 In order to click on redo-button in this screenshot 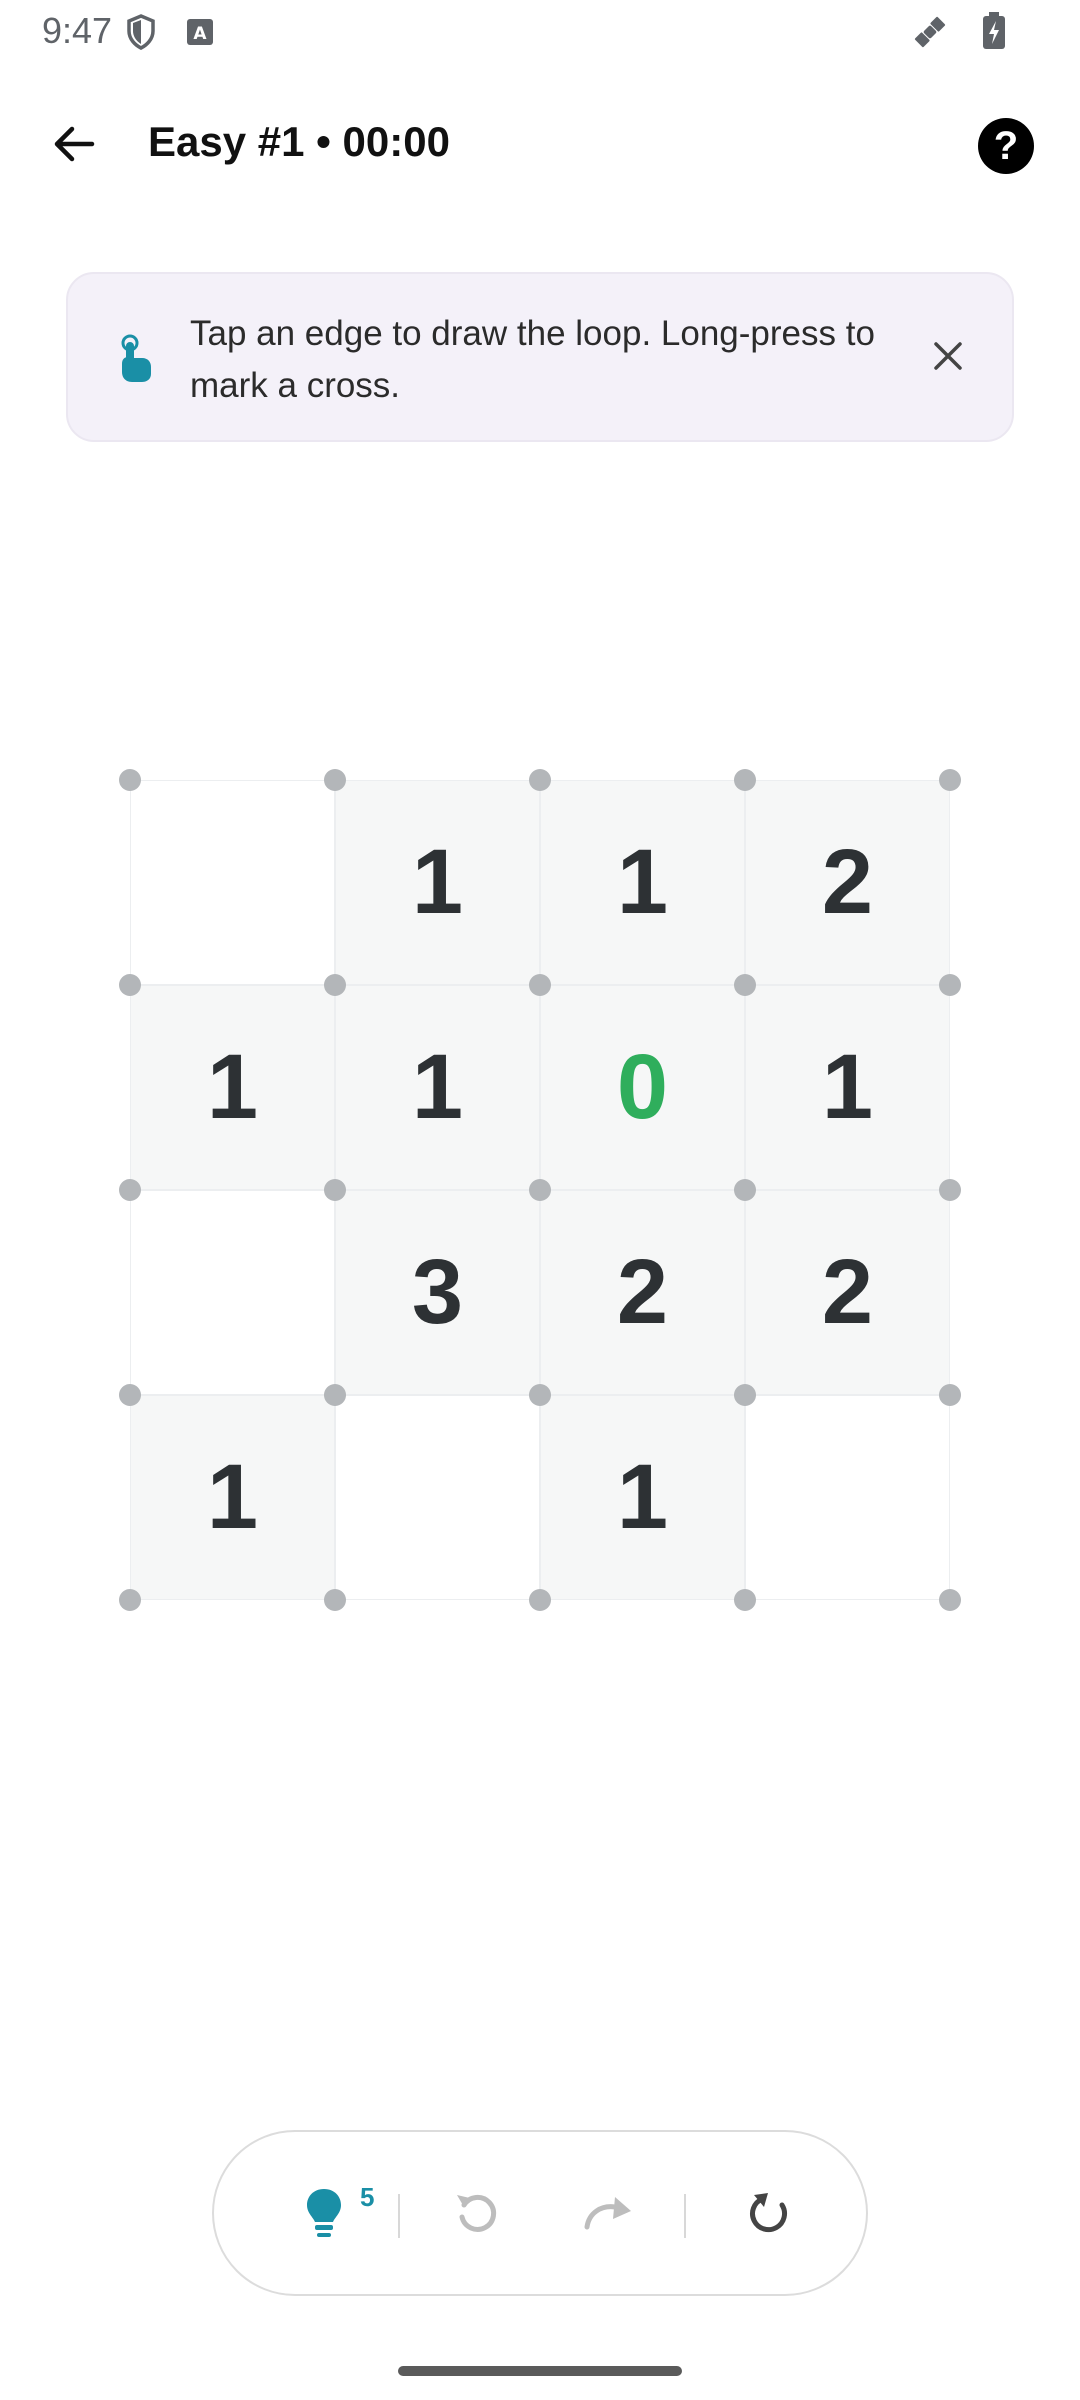, I will do `click(608, 2215)`.